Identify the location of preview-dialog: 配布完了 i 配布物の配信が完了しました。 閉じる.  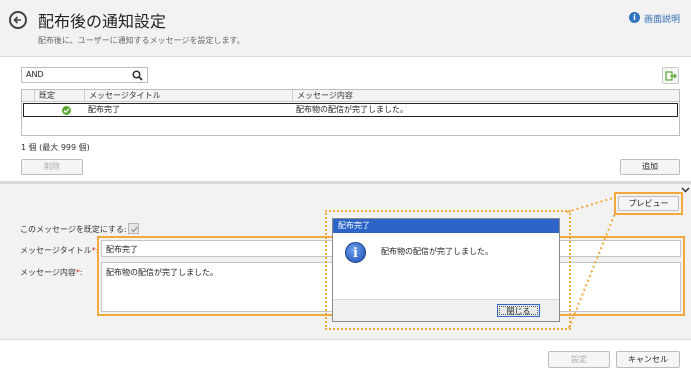
(446, 270).